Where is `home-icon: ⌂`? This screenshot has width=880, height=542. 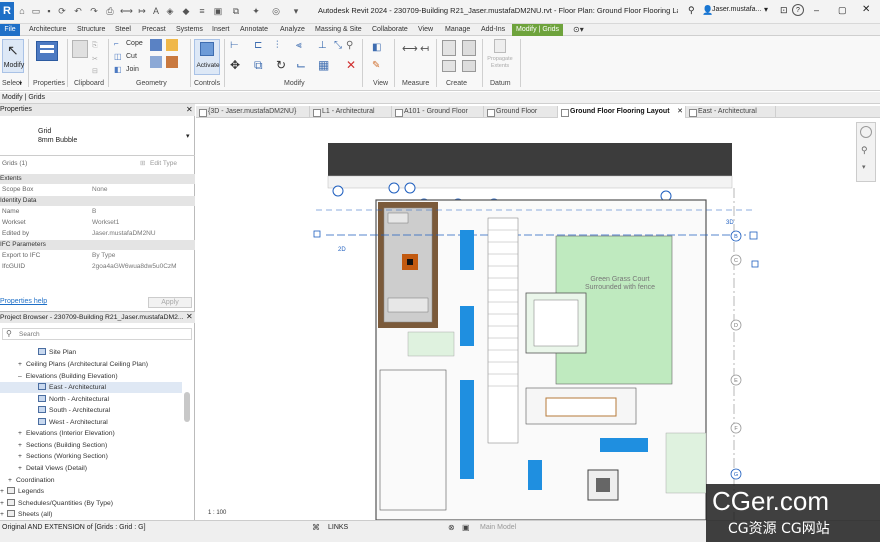
home-icon: ⌂ is located at coordinates (22, 11).